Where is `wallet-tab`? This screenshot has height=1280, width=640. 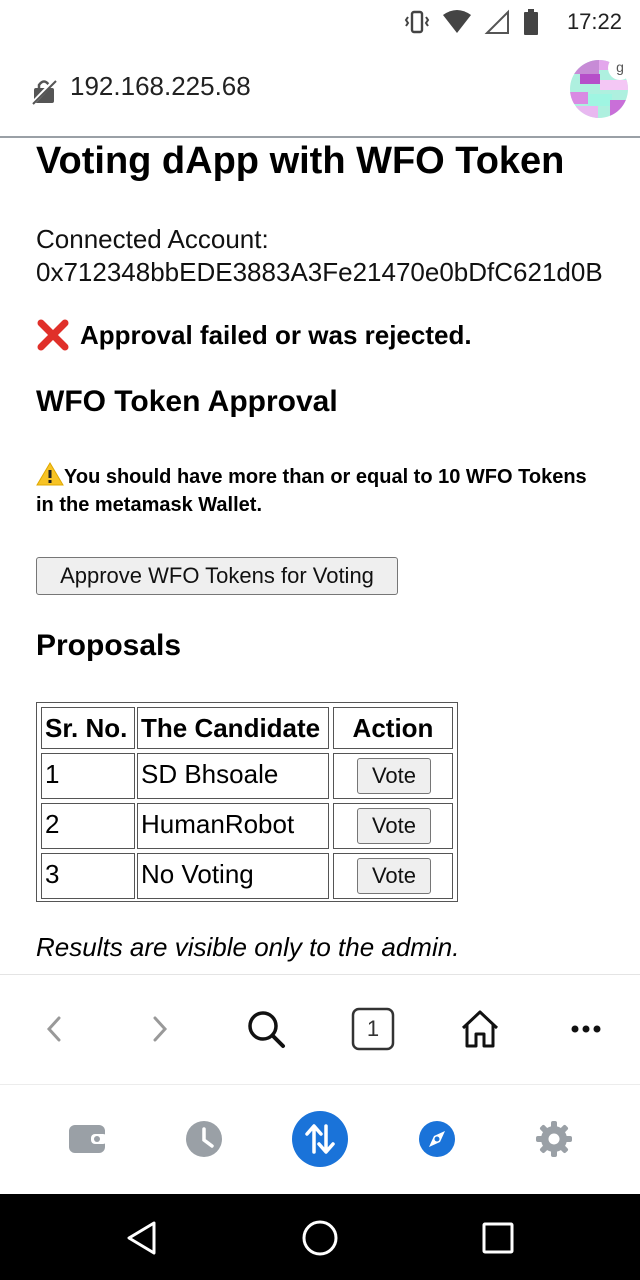 wallet-tab is located at coordinates (87, 1139).